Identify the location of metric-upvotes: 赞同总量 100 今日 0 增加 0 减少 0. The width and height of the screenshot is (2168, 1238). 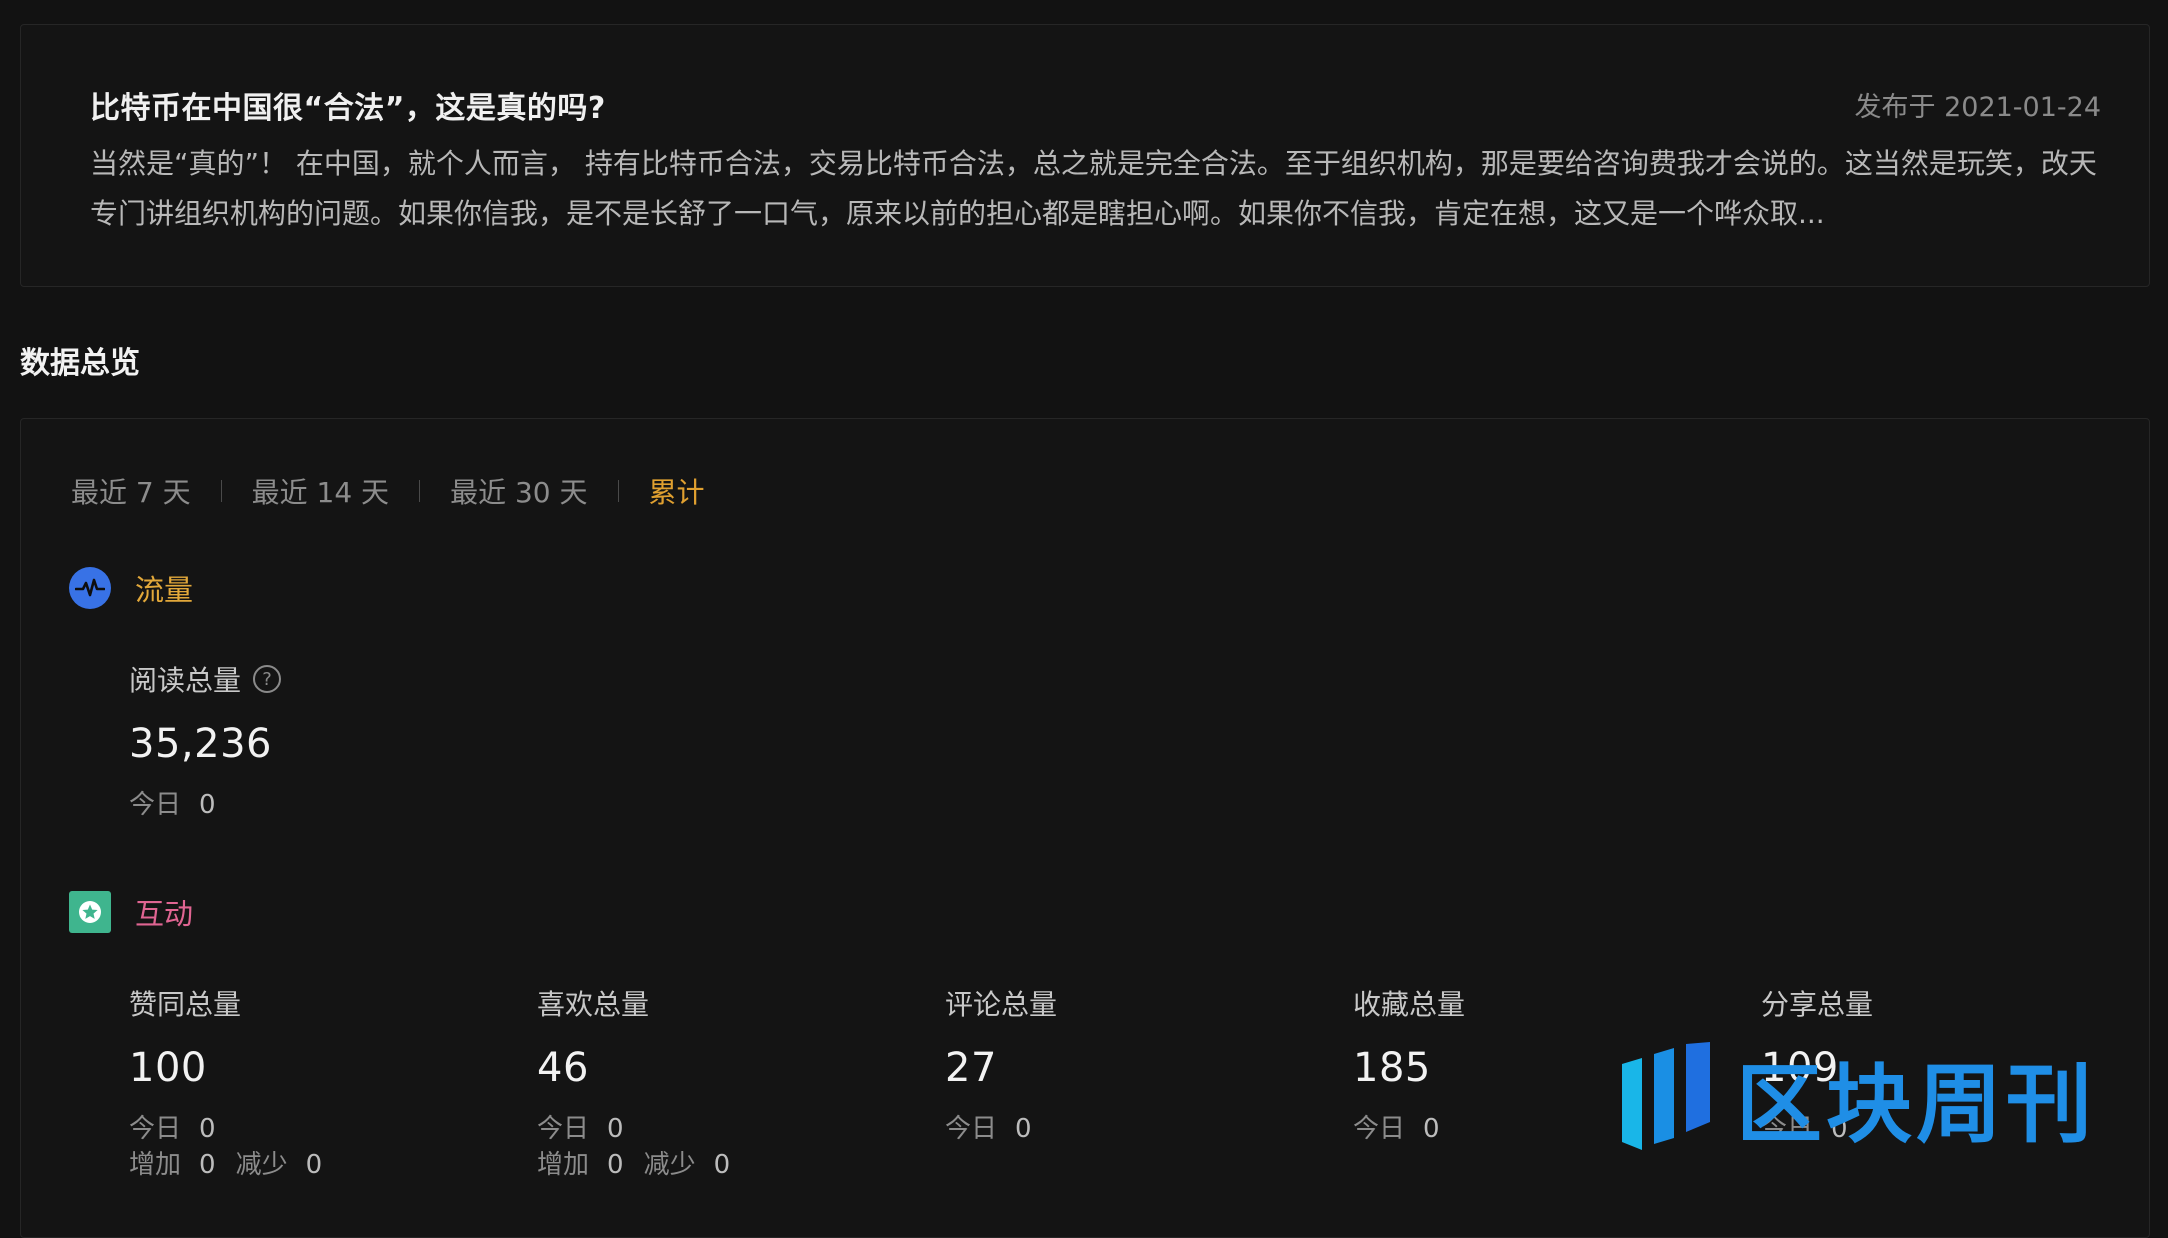
(235, 1083).